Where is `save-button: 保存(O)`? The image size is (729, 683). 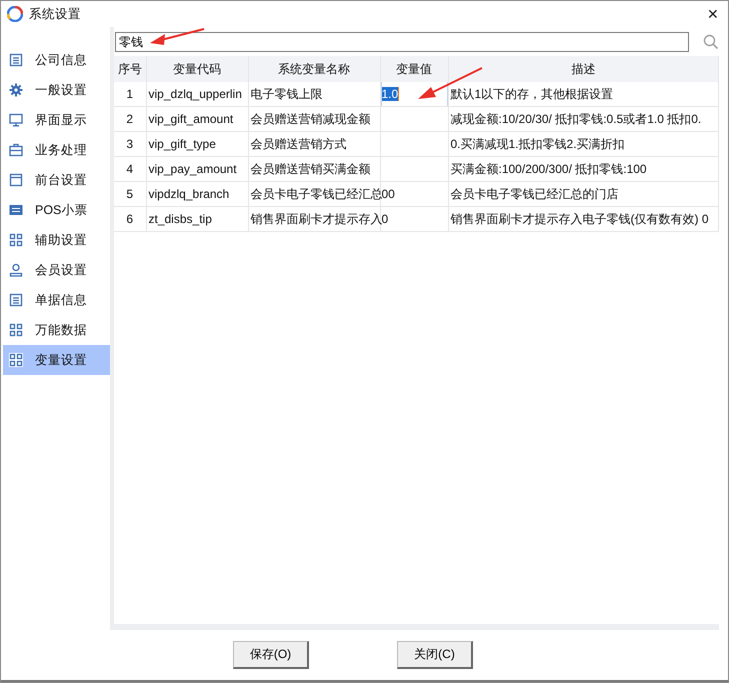
save-button: 保存(O) is located at coordinates (271, 655).